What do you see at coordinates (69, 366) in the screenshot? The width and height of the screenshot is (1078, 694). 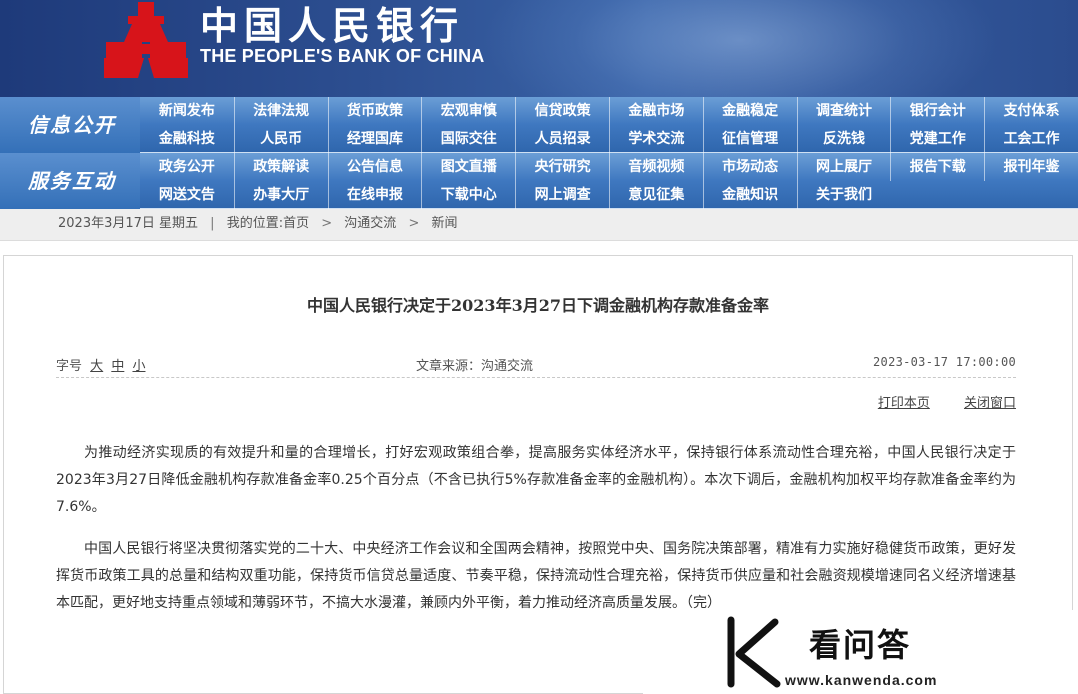 I see `font-size-label: 字号` at bounding box center [69, 366].